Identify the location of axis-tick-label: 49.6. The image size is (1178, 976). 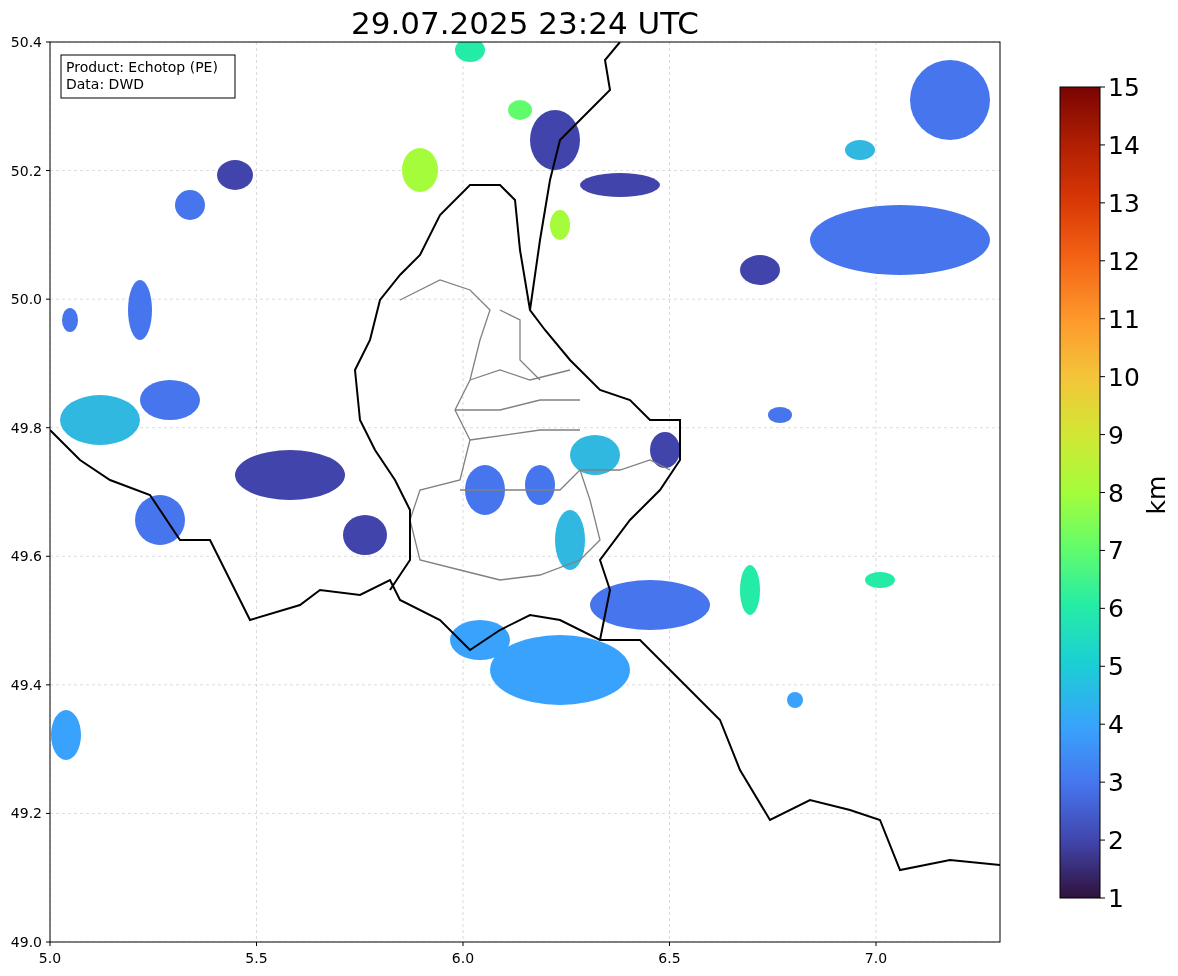
(26, 556).